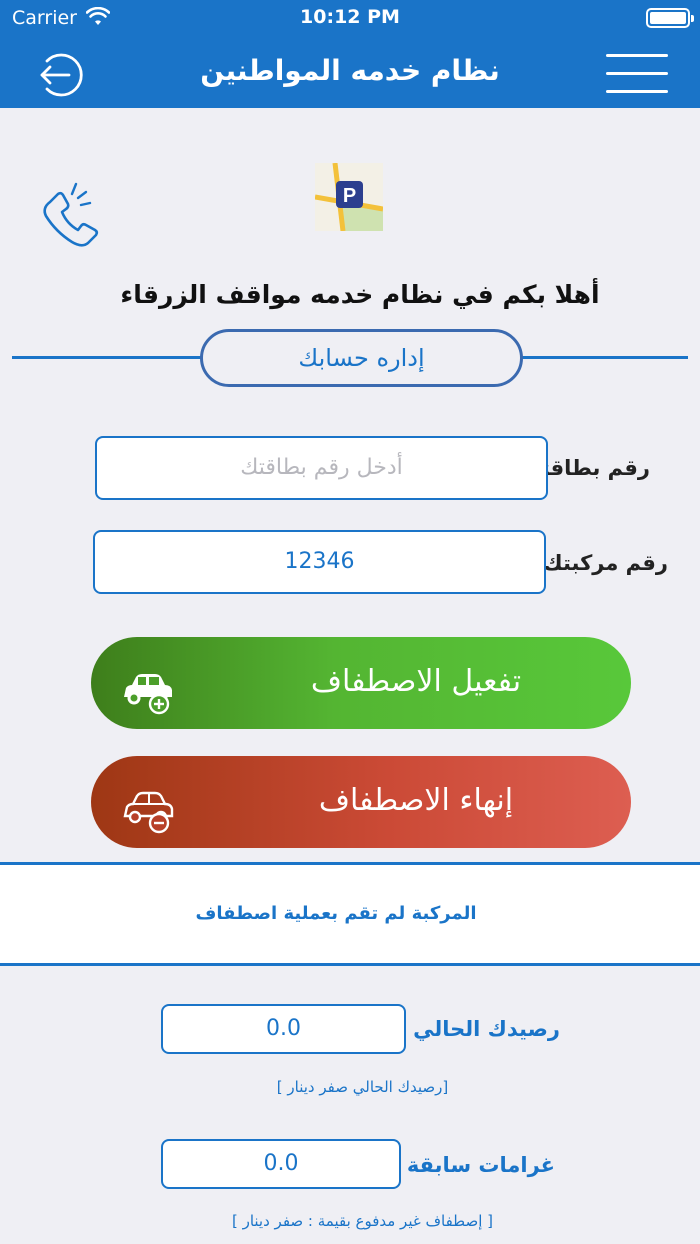 The width and height of the screenshot is (700, 1244). Describe the element at coordinates (637, 74) in the screenshot. I see `hamburger-menu-icon` at that location.